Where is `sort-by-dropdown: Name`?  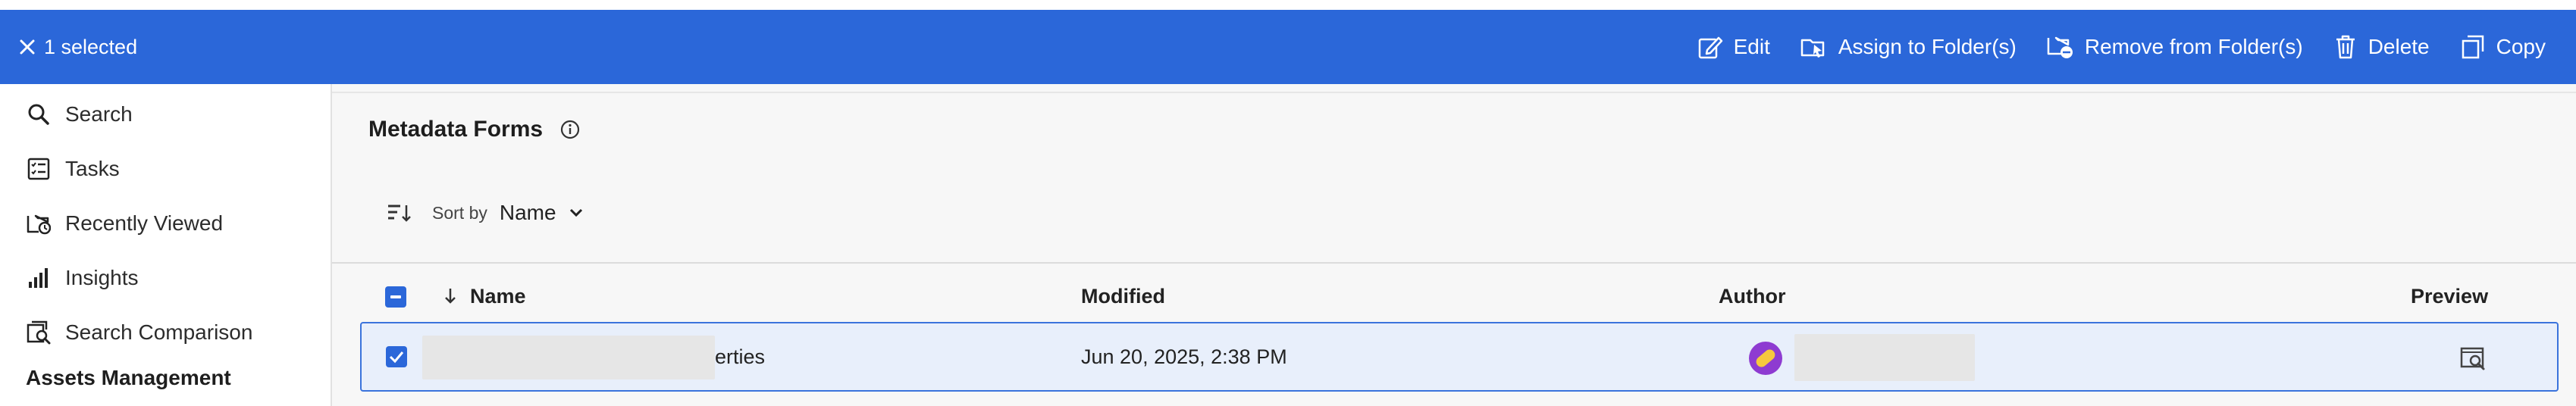 sort-by-dropdown: Name is located at coordinates (542, 213).